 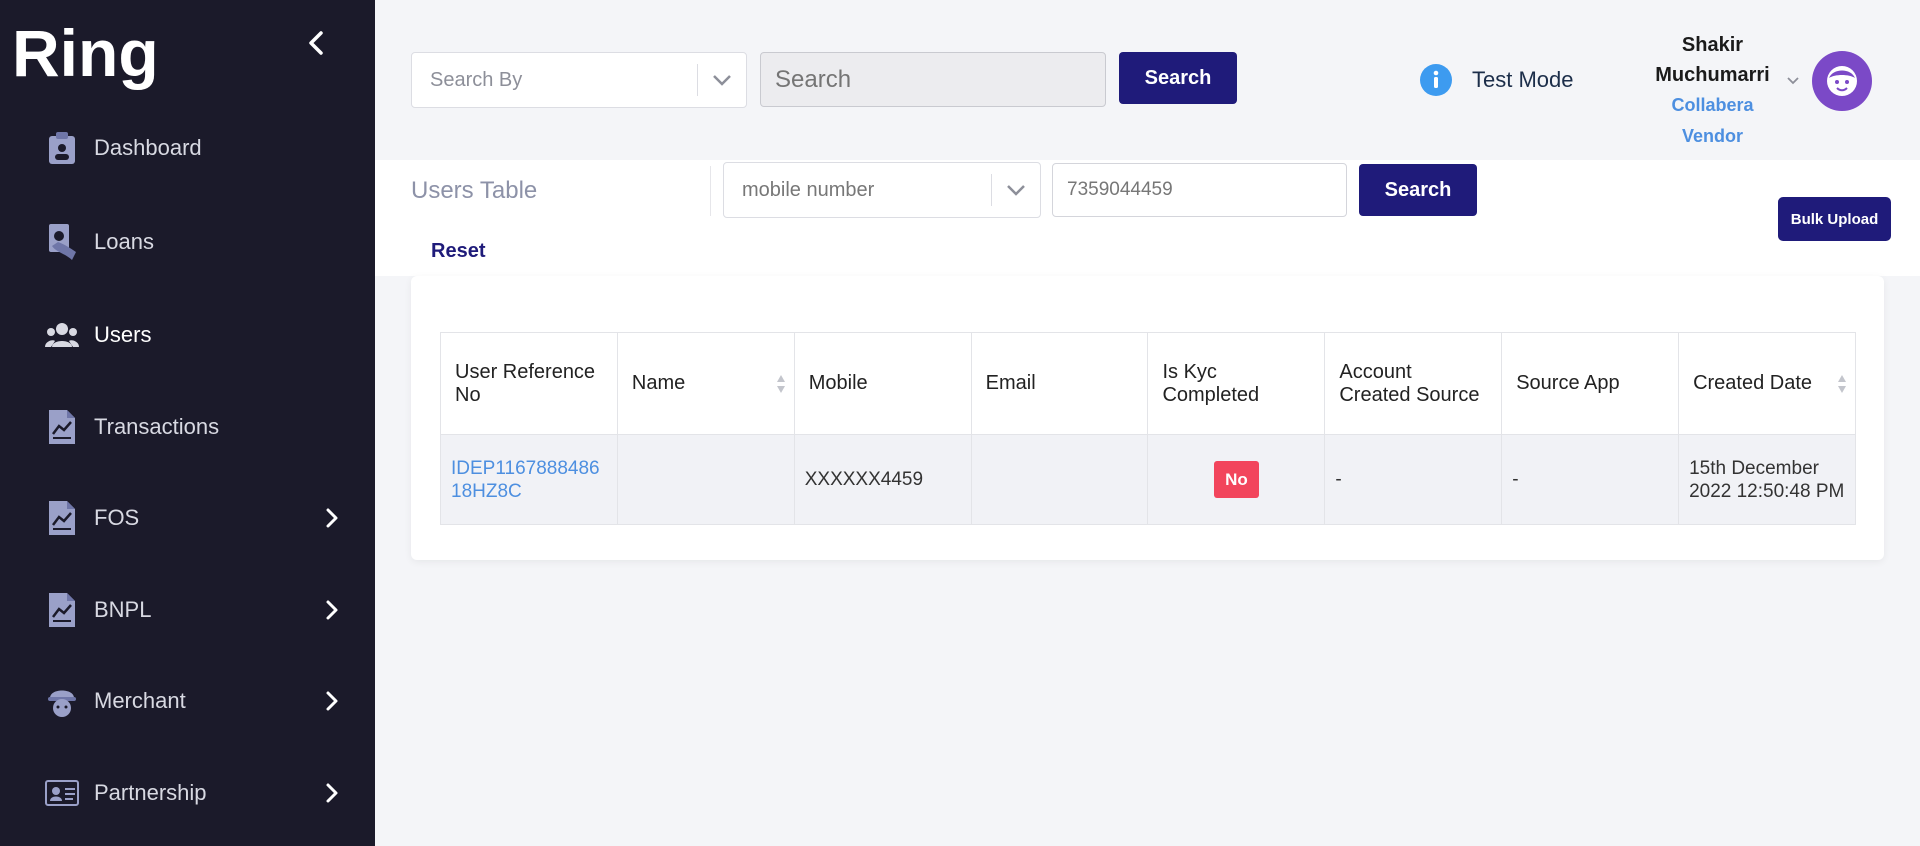 I want to click on sidebar-item-label: Users, so click(x=123, y=334).